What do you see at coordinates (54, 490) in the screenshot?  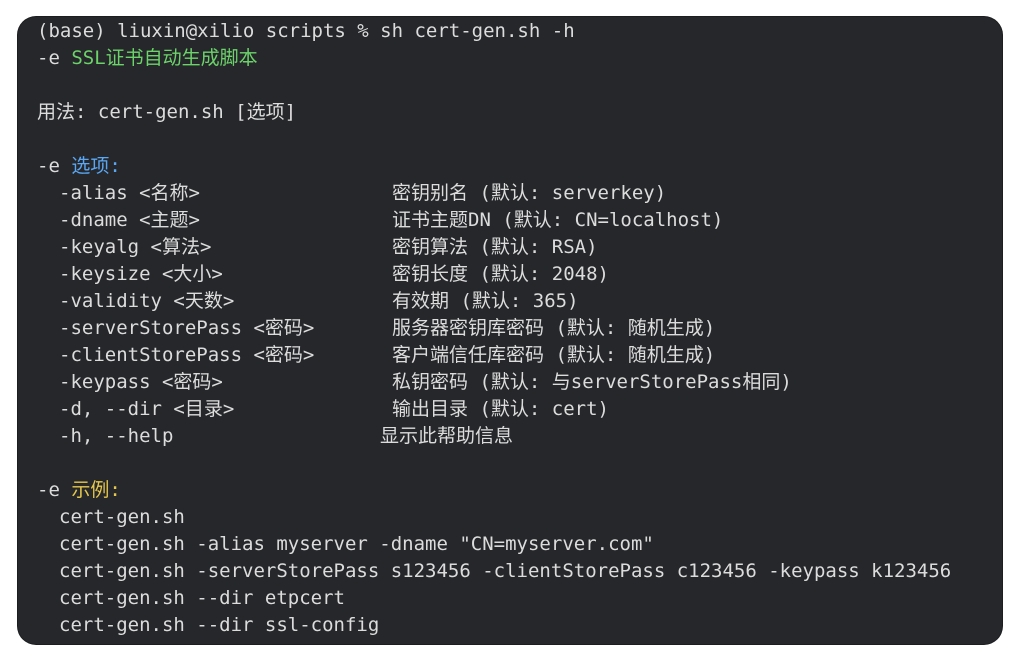 I see `examples-prefix: -e` at bounding box center [54, 490].